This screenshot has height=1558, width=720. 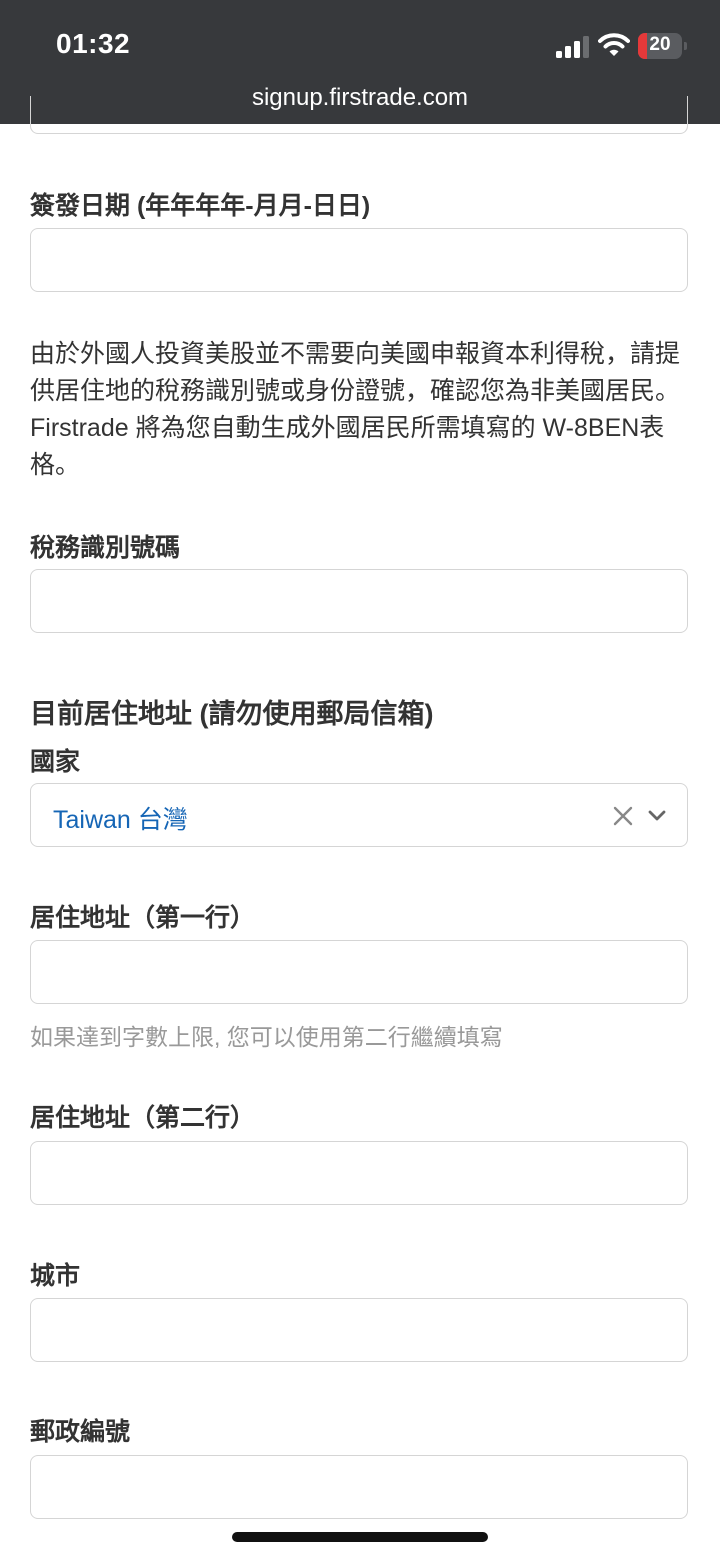 What do you see at coordinates (55, 1276) in the screenshot?
I see `city-label: 城市` at bounding box center [55, 1276].